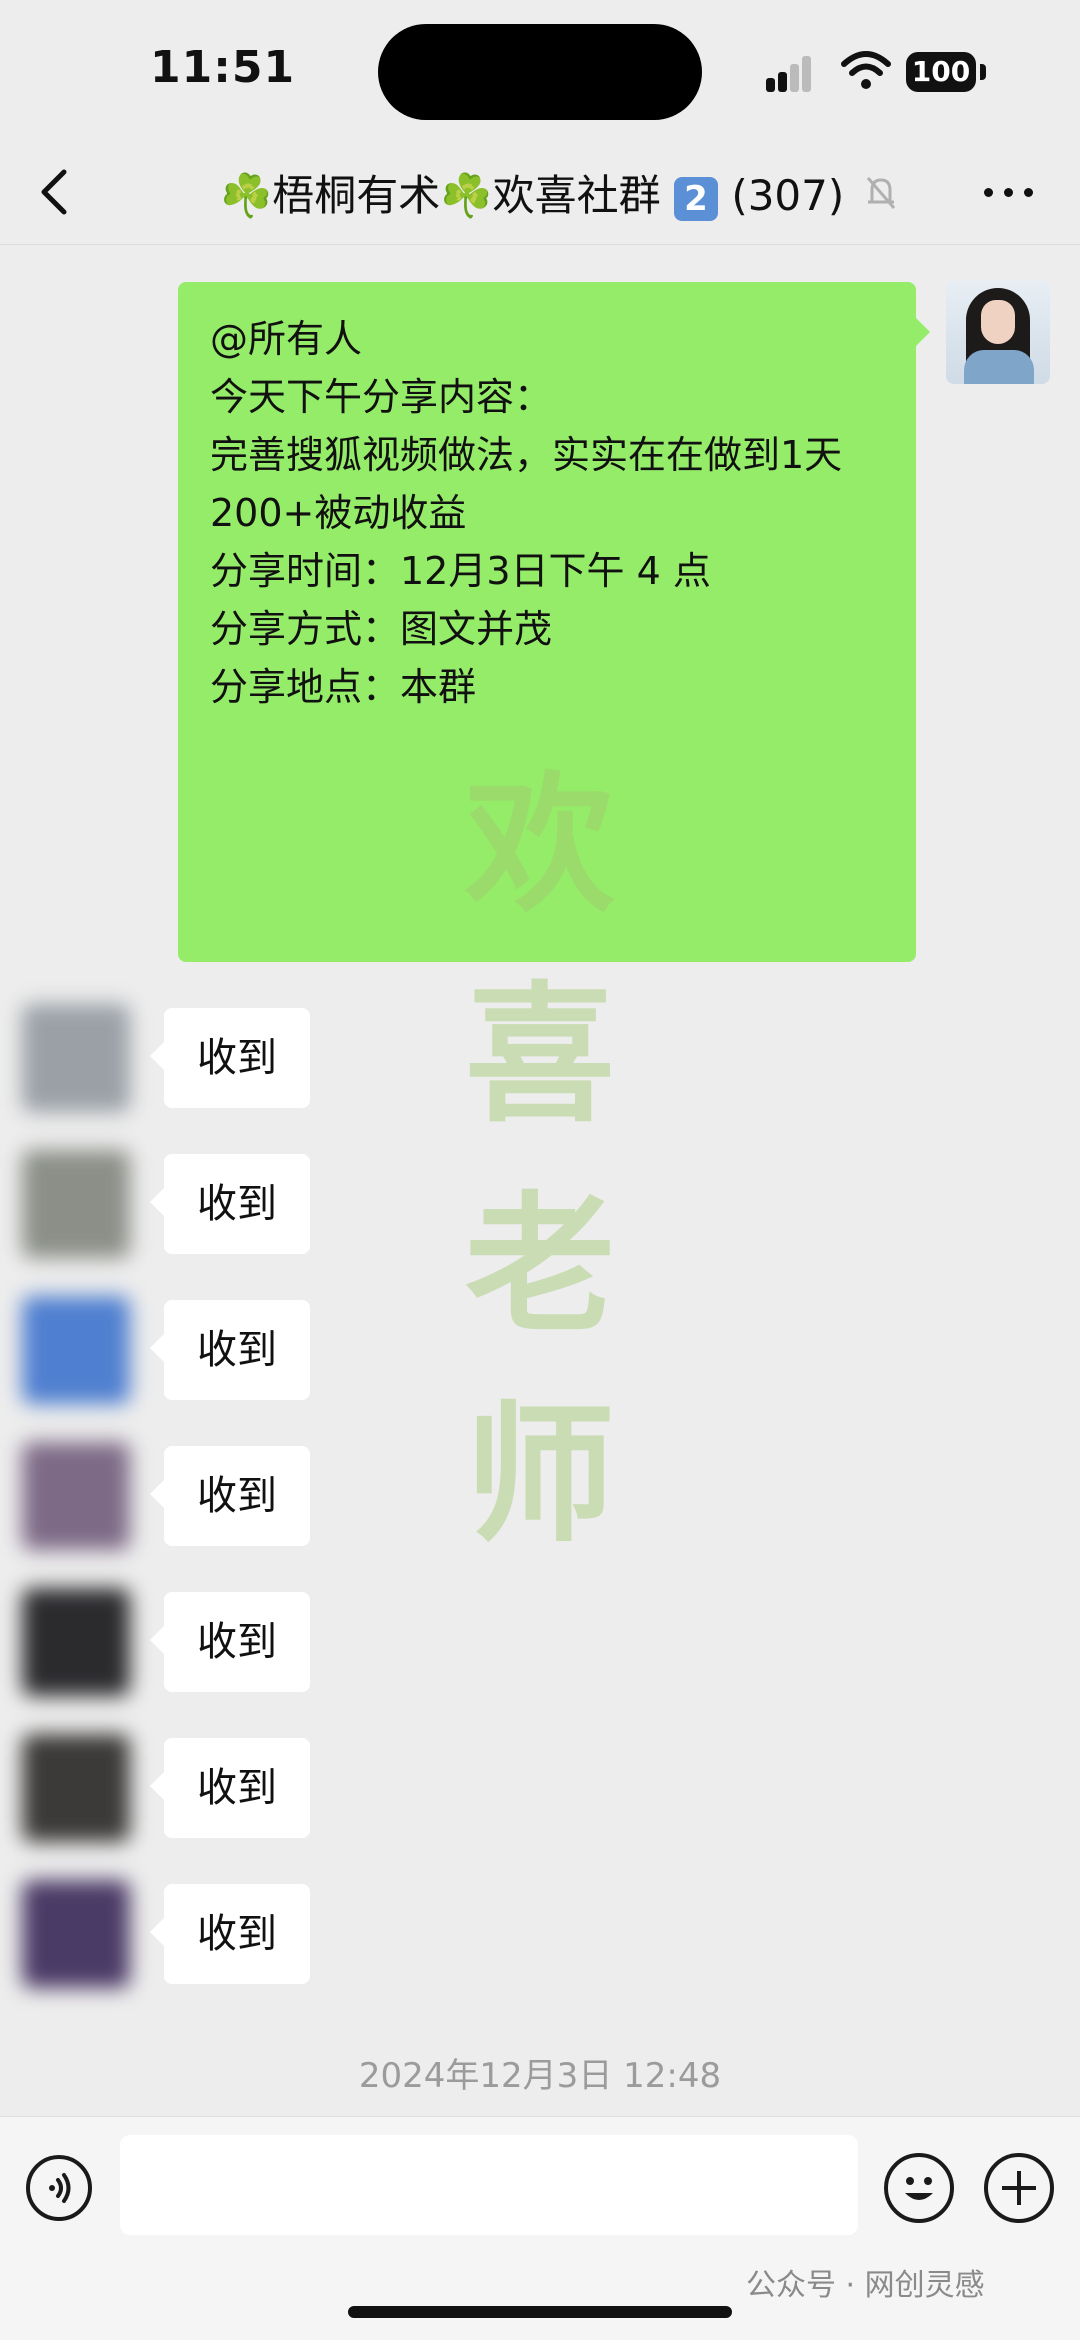 The width and height of the screenshot is (1080, 2340). I want to click on credit-watermark: 公众号 · 网创灵感, so click(865, 2285).